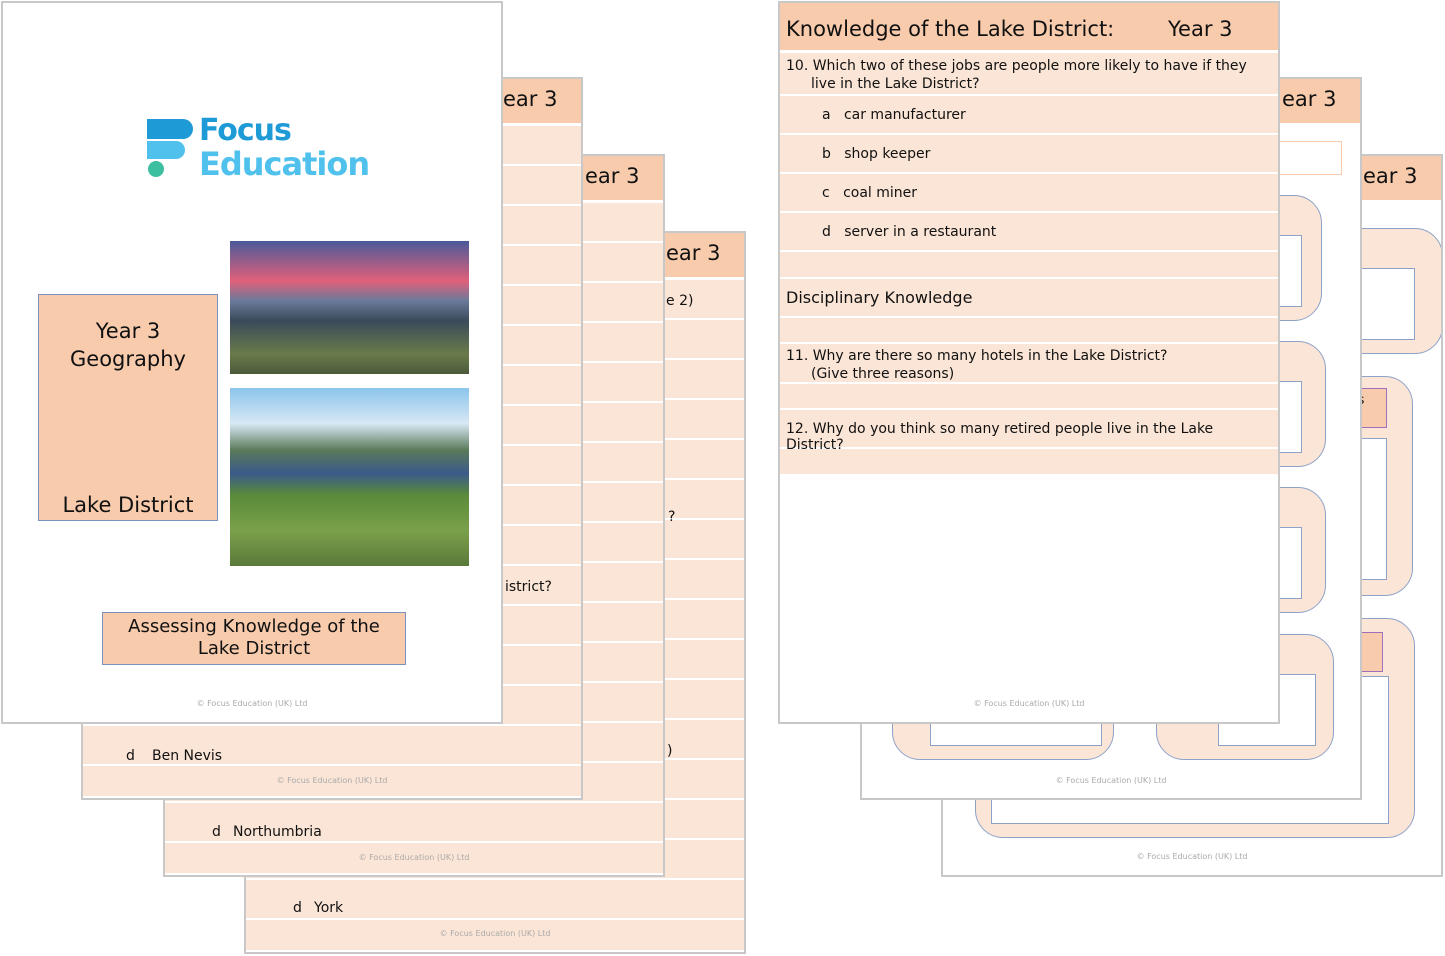  I want to click on year-label: Year 3, so click(1200, 29).